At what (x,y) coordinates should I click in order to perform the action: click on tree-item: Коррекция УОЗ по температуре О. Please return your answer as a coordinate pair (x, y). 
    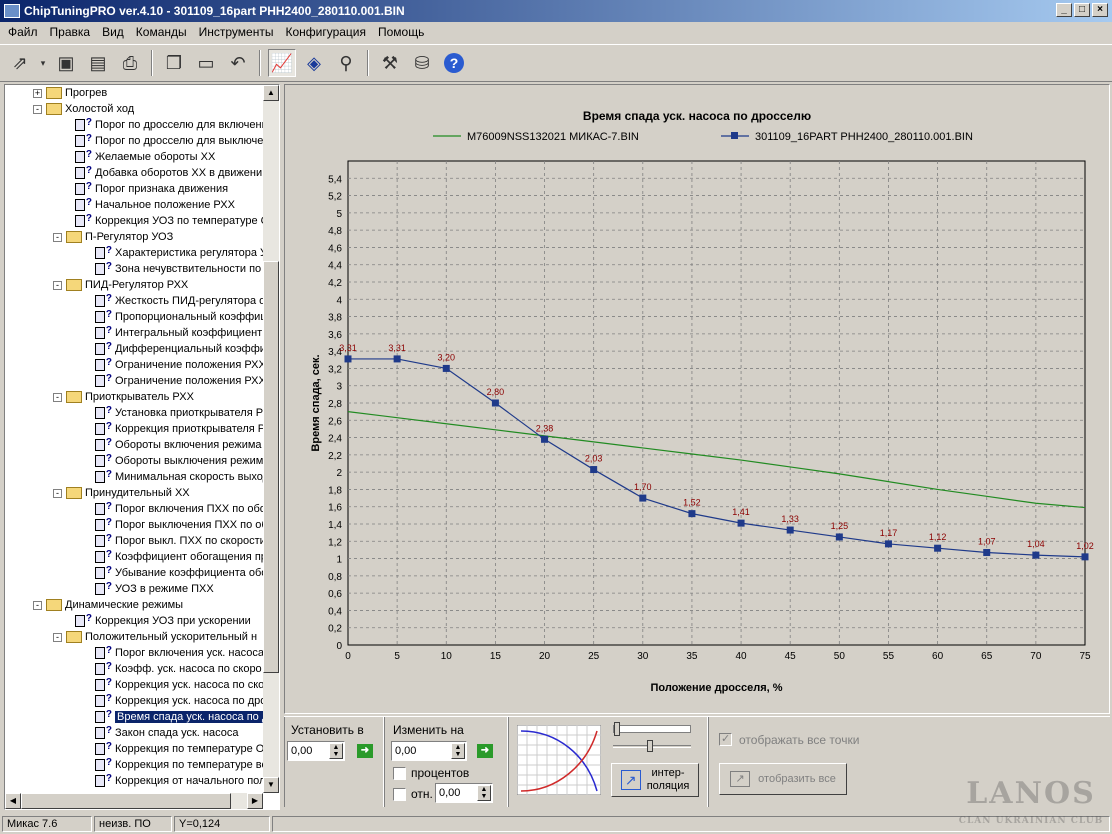
    Looking at the image, I should click on (169, 221).